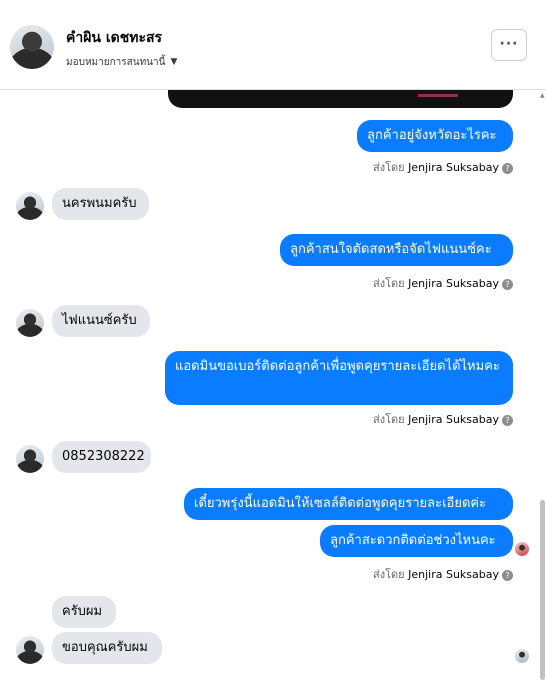 Image resolution: width=546 pixels, height=693 pixels. I want to click on scrollbar-thumb, so click(542, 590).